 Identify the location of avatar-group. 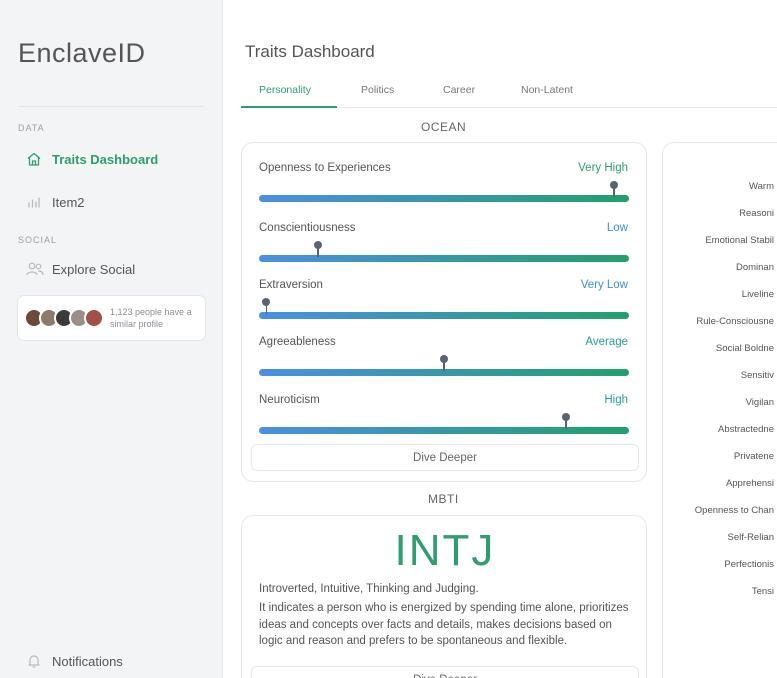
(64, 318).